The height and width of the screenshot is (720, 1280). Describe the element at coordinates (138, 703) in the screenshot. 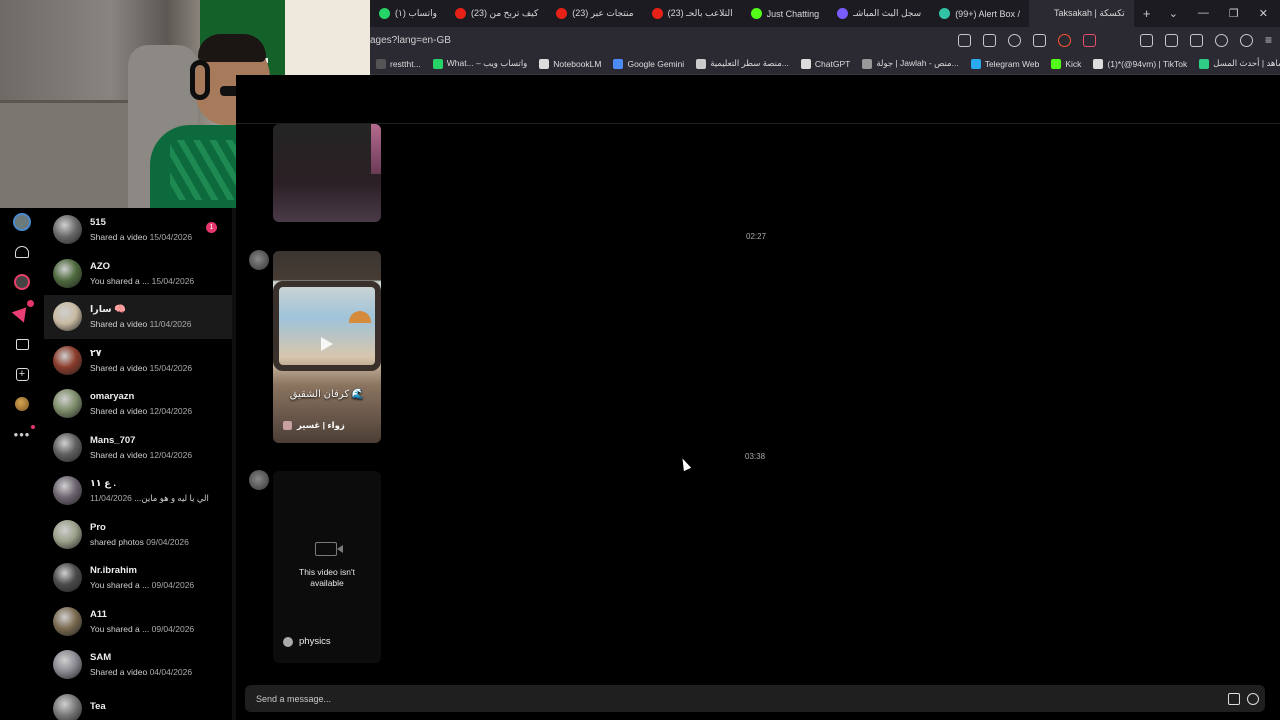

I see `conversation-item: Tea` at that location.